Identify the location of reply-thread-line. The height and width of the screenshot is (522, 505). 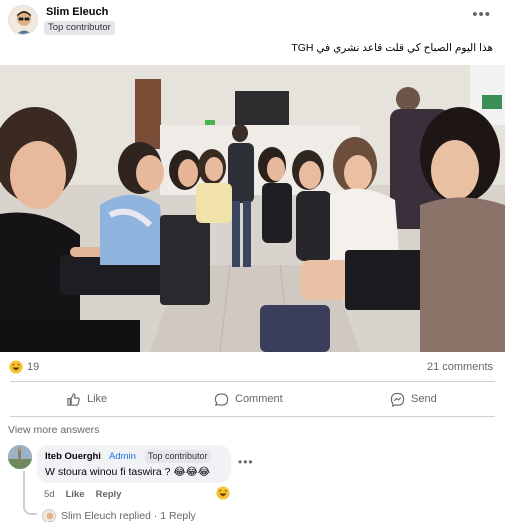
(30, 493).